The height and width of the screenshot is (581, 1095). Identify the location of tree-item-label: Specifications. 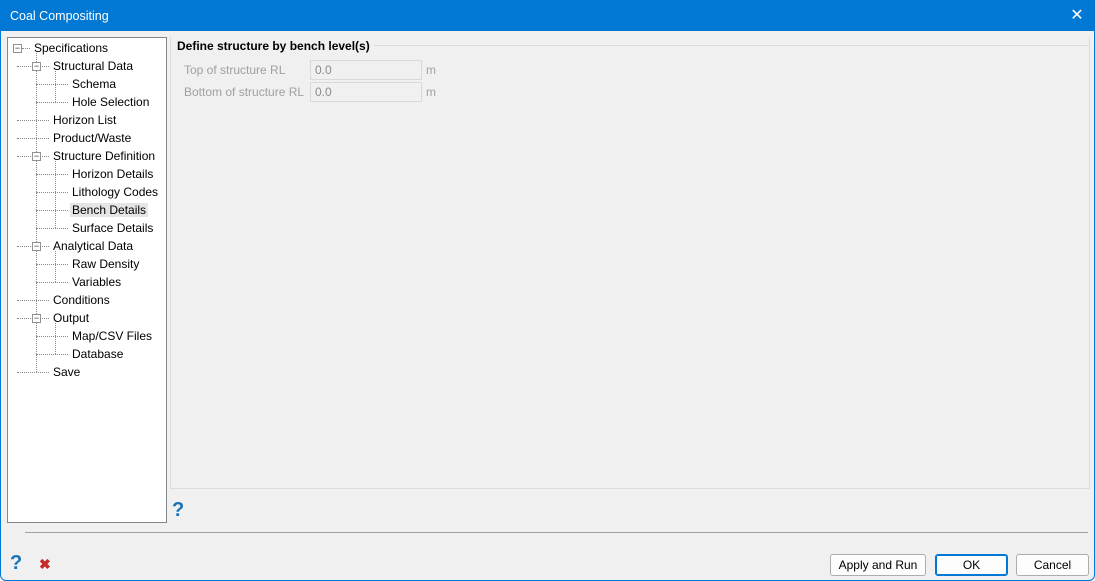
(71, 48).